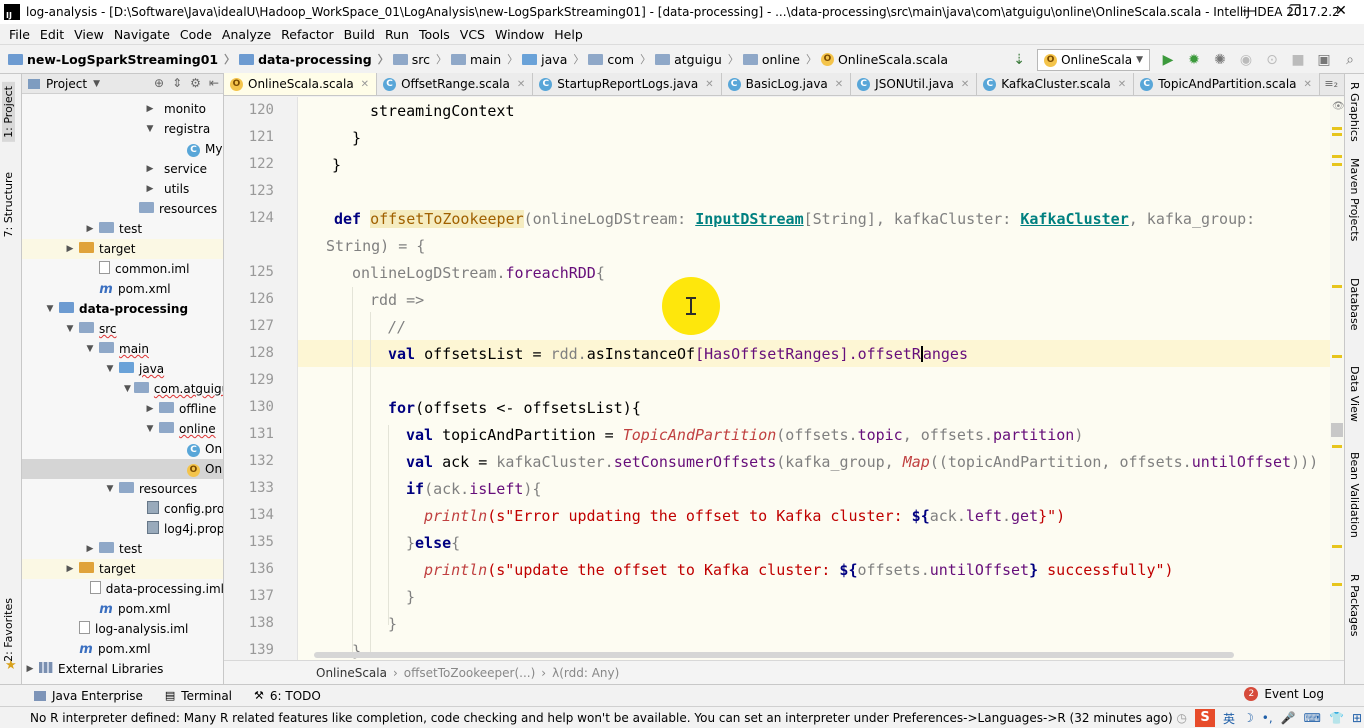  I want to click on nav-crumb-6: atguigu 〉, so click(697, 59).